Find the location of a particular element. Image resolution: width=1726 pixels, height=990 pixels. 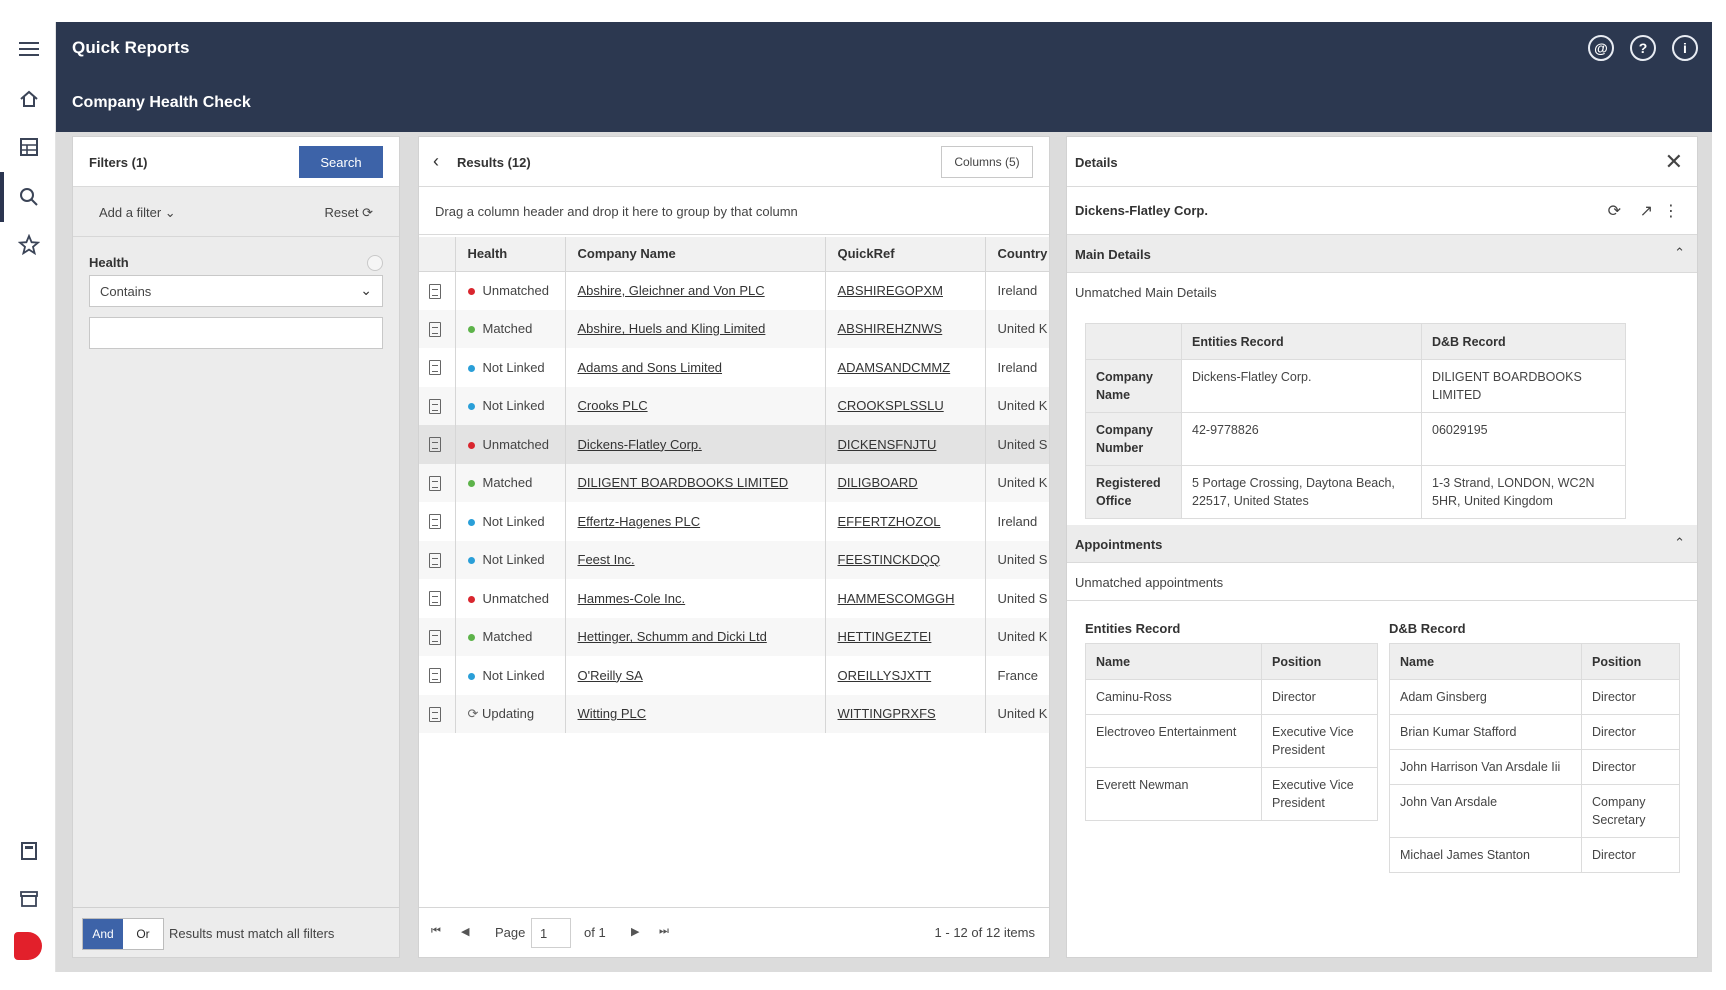

remove-filter-icon is located at coordinates (375, 263).